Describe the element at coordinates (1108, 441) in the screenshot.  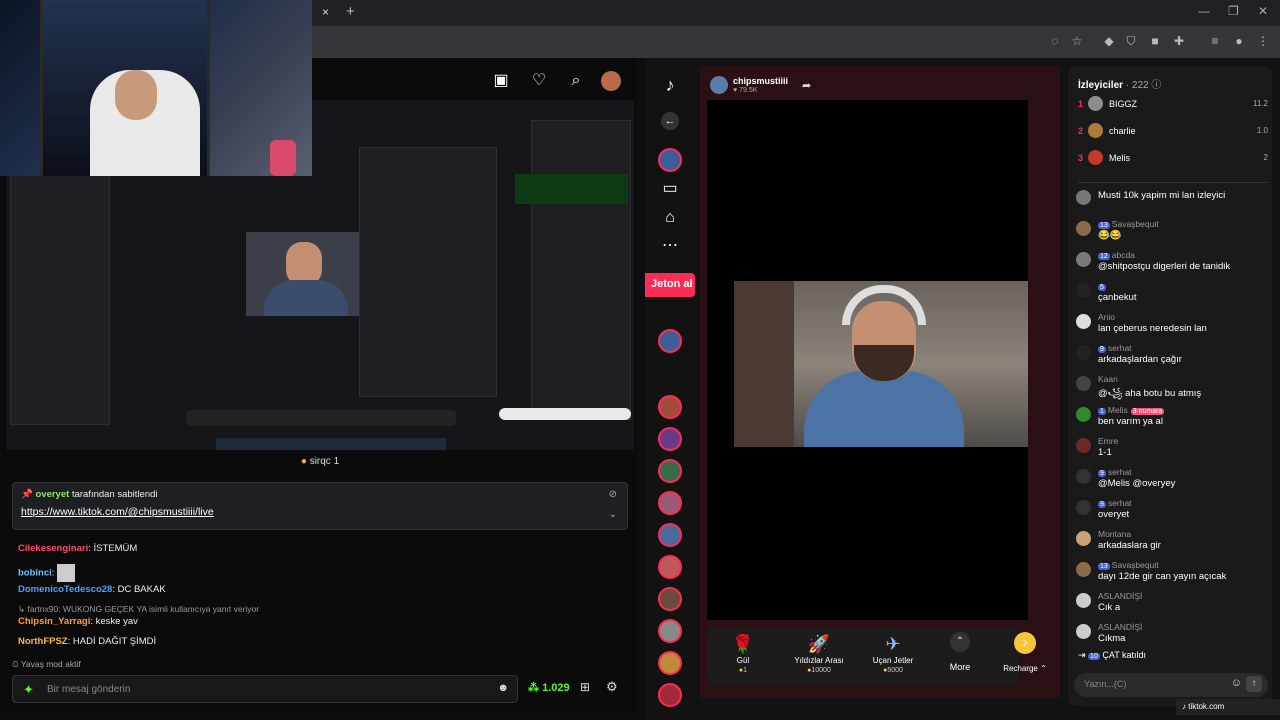
I see `commenter-name: Emre` at that location.